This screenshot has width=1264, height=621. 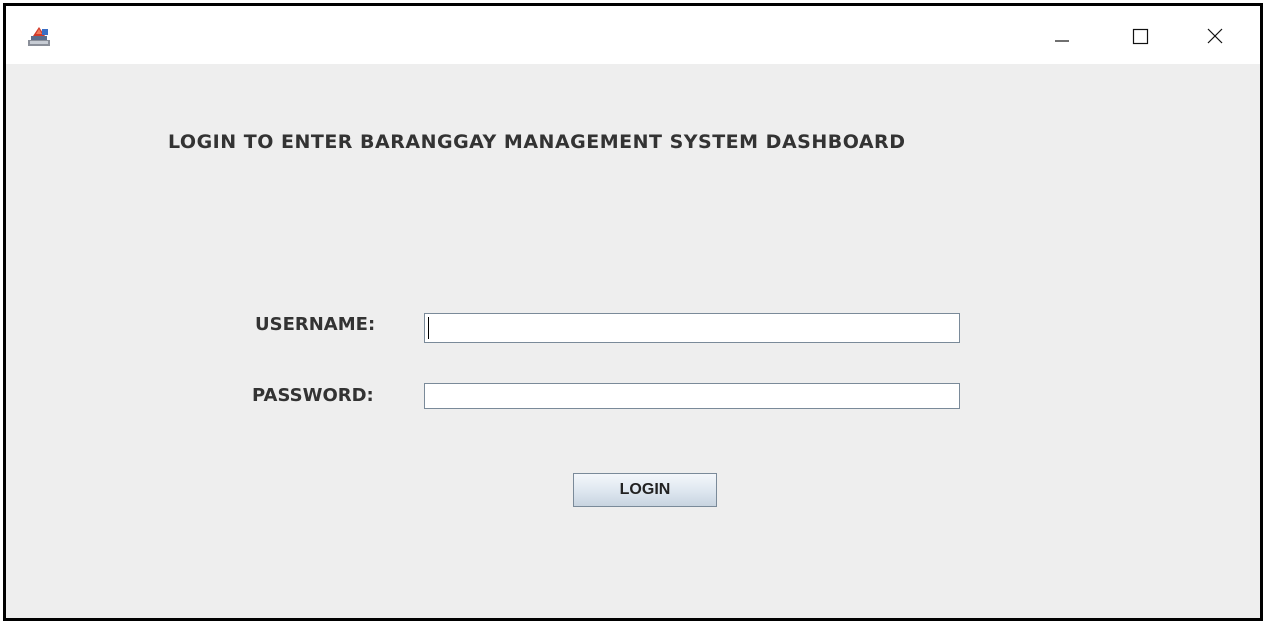 I want to click on close-icon, so click(x=1215, y=36).